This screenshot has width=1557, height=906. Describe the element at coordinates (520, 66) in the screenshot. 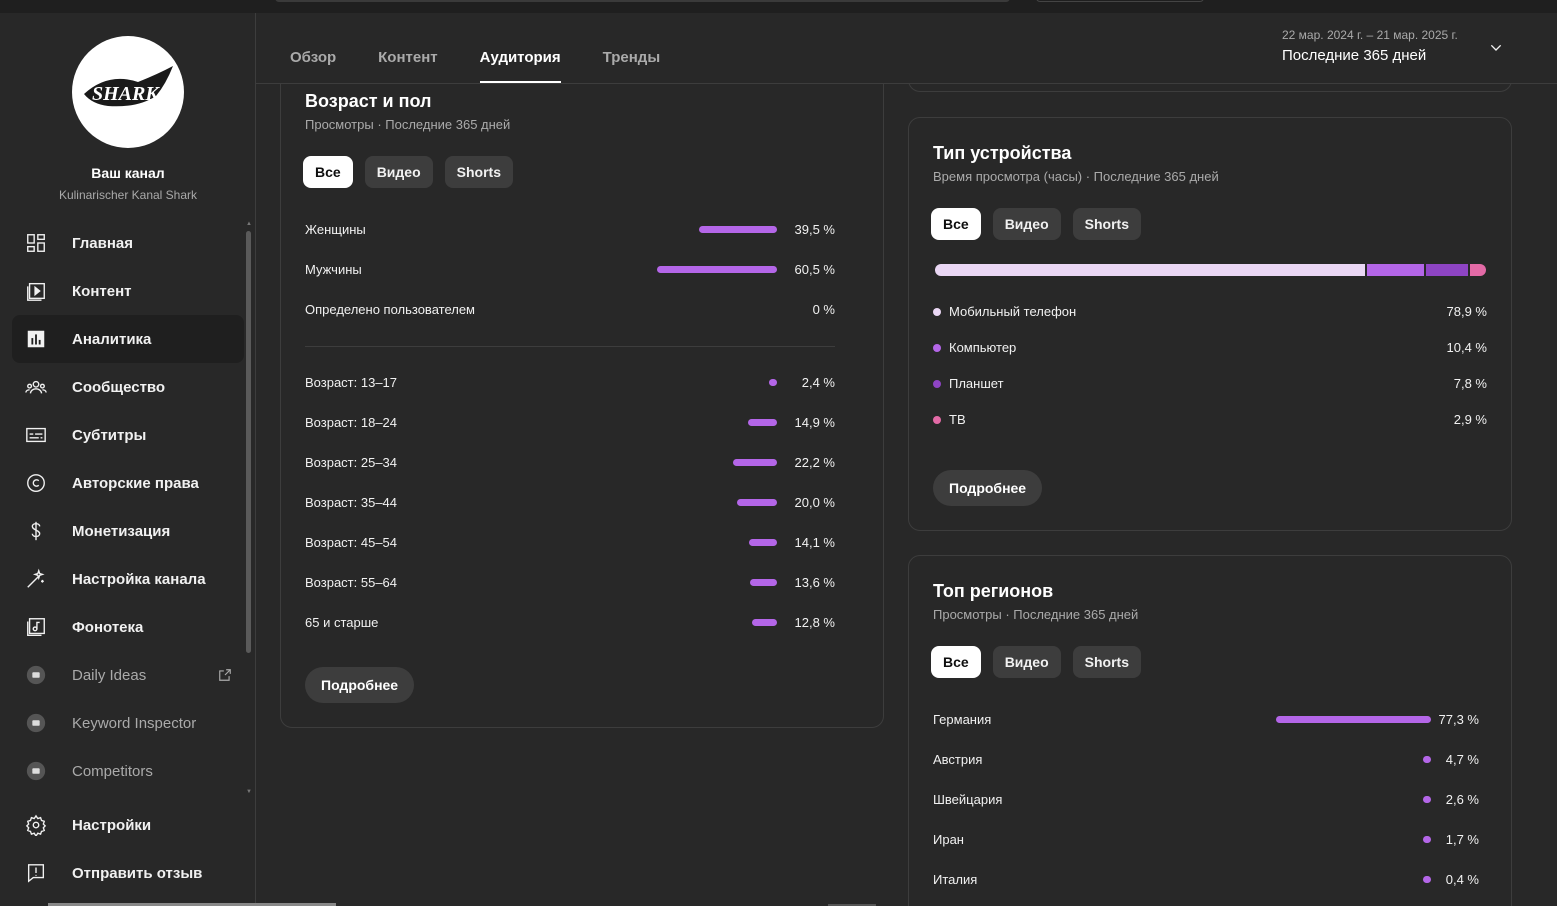

I see `tab-audience: Аудитория` at that location.